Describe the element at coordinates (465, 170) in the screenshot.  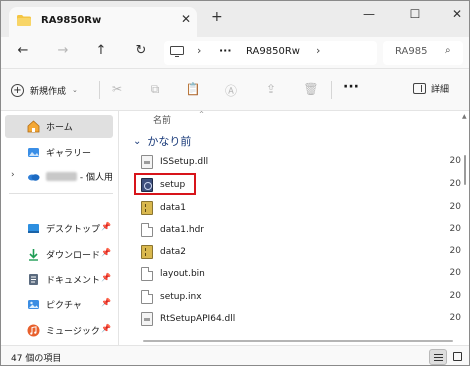
I see `scrollbar-thumb` at that location.